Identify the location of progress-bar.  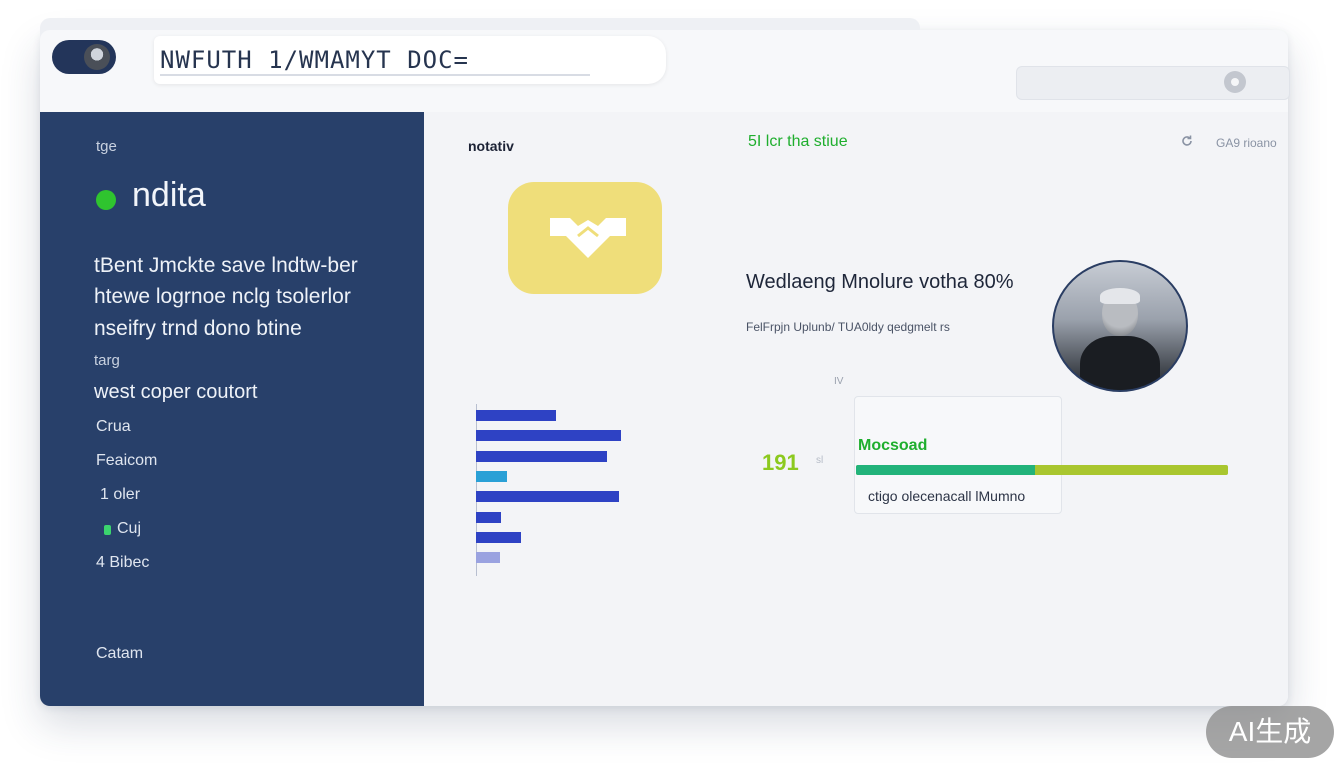
(1042, 470).